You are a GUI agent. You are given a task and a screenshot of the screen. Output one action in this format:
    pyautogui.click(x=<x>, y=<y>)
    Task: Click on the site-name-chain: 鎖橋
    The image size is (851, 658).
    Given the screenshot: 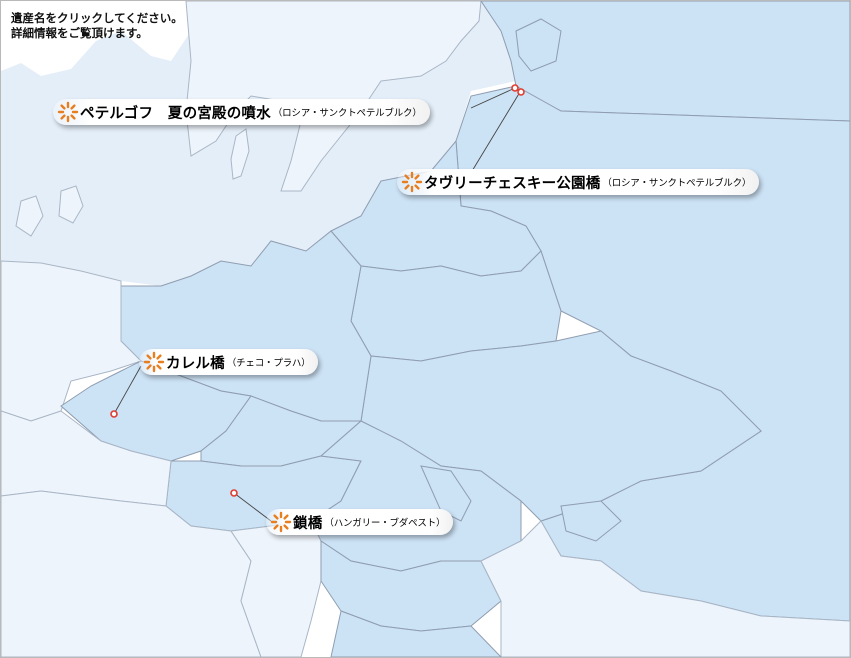 What is the action you would take?
    pyautogui.click(x=308, y=523)
    